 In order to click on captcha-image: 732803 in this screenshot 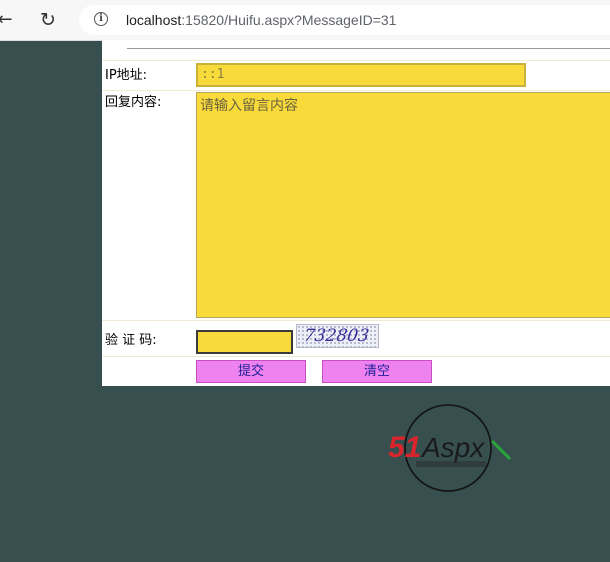, I will do `click(337, 336)`.